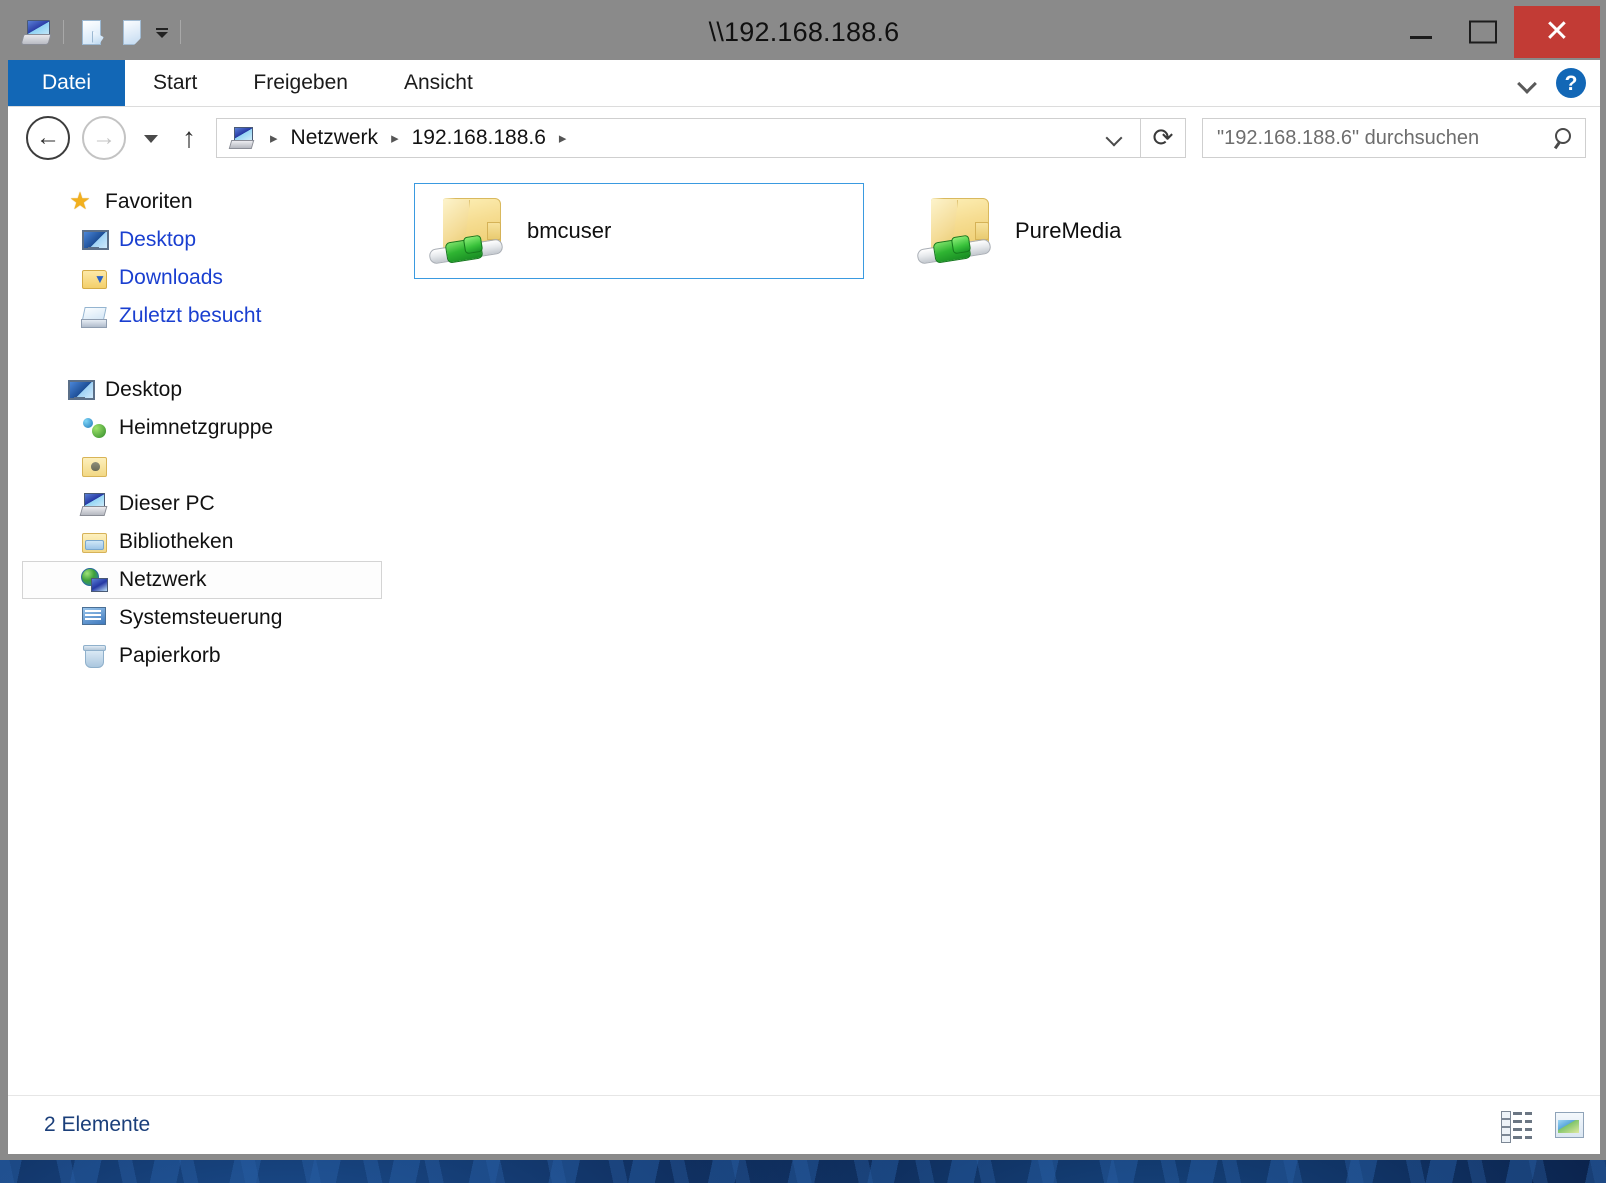  I want to click on this-pc-icon, so click(94, 504).